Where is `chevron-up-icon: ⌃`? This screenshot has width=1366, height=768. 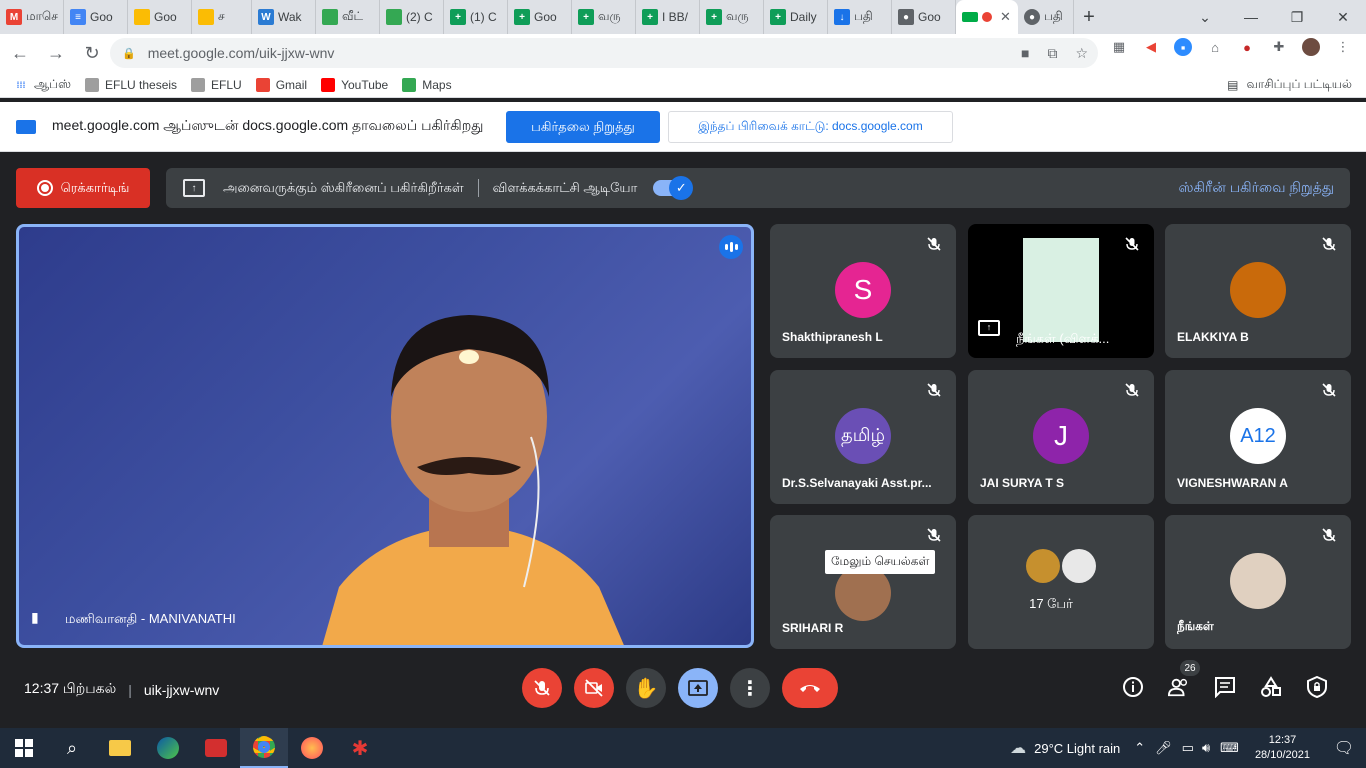 chevron-up-icon: ⌃ is located at coordinates (1139, 748).